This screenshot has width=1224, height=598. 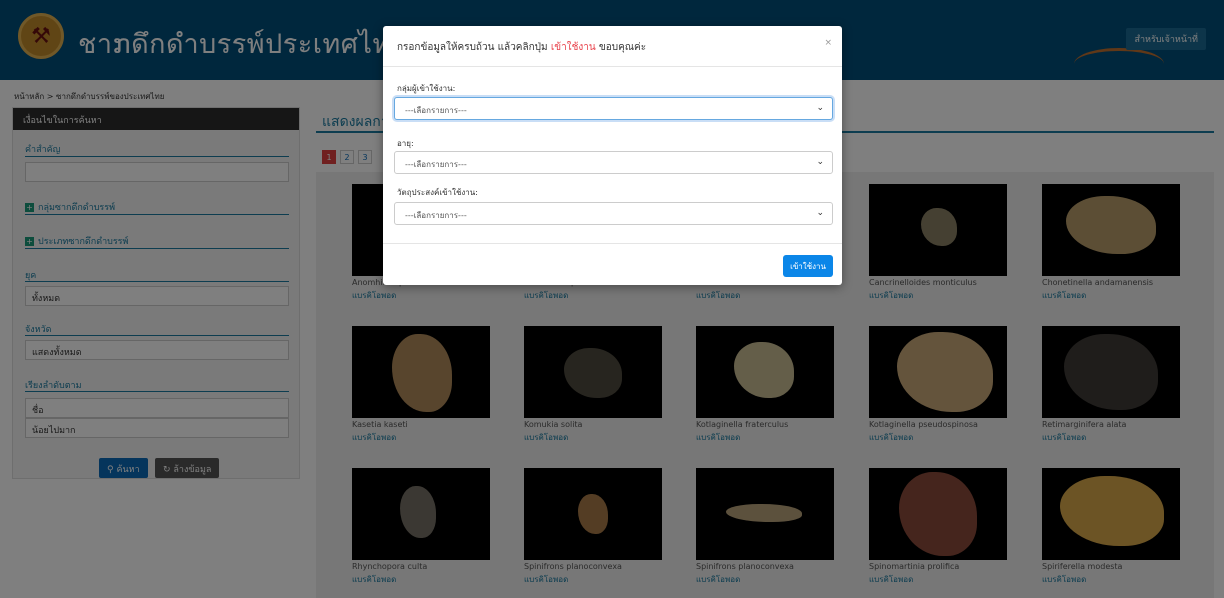 What do you see at coordinates (808, 266) in the screenshot?
I see `enter-button: เข้าใช้งาน` at bounding box center [808, 266].